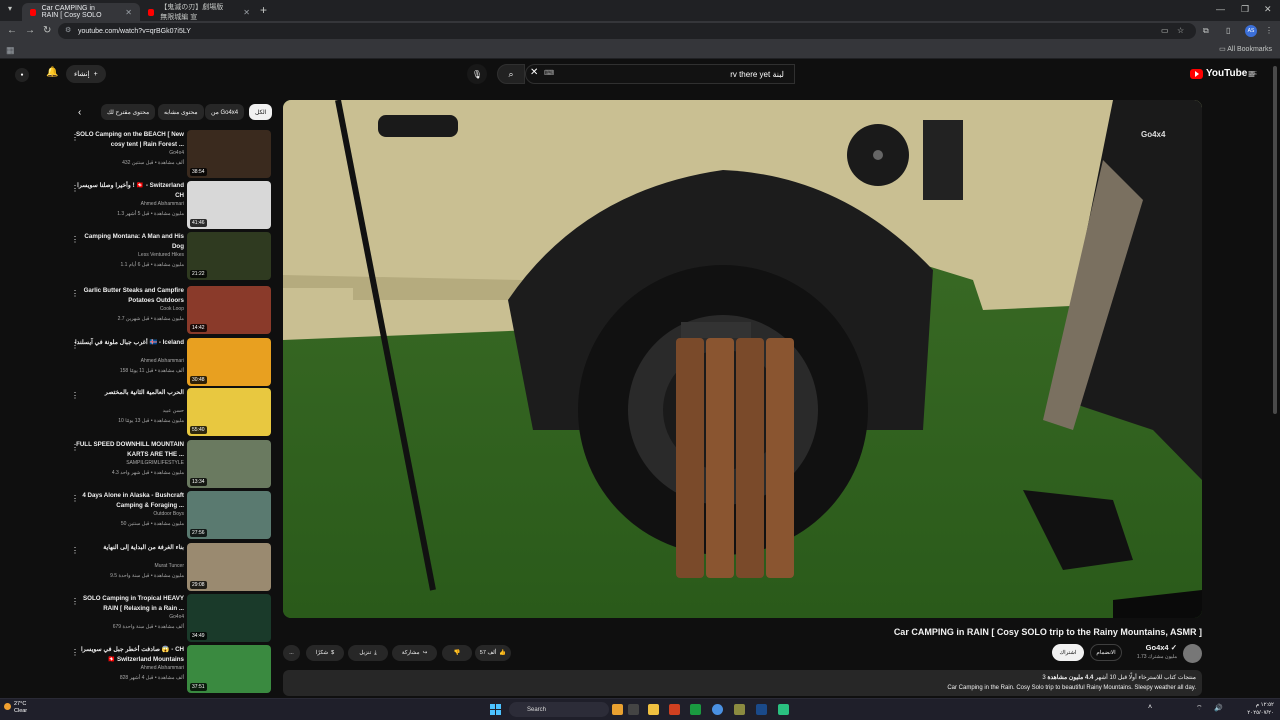 The image size is (1280, 720). Describe the element at coordinates (199, 12) in the screenshot. I see `tab-other: 【鬼滅の刃】劇場版 無限城編 宣 ✕` at that location.